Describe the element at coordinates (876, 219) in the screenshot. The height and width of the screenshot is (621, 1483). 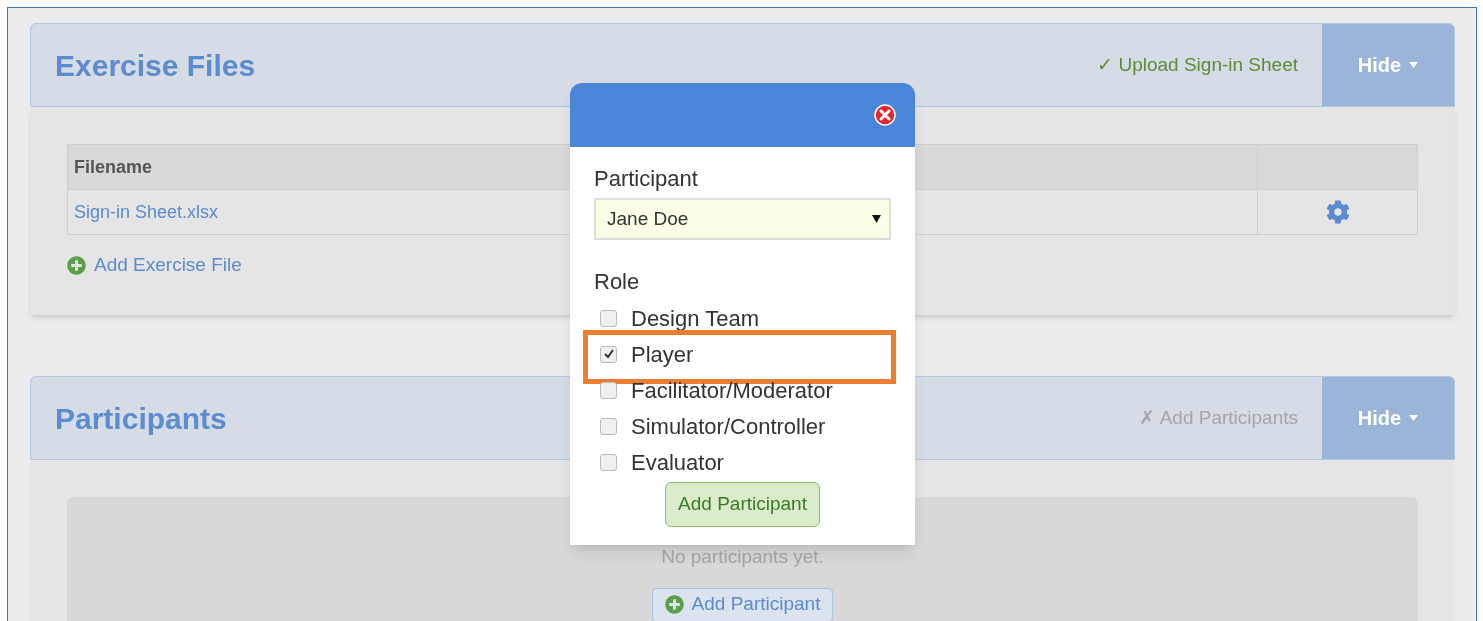
I see `dropdown-caret-icon` at that location.